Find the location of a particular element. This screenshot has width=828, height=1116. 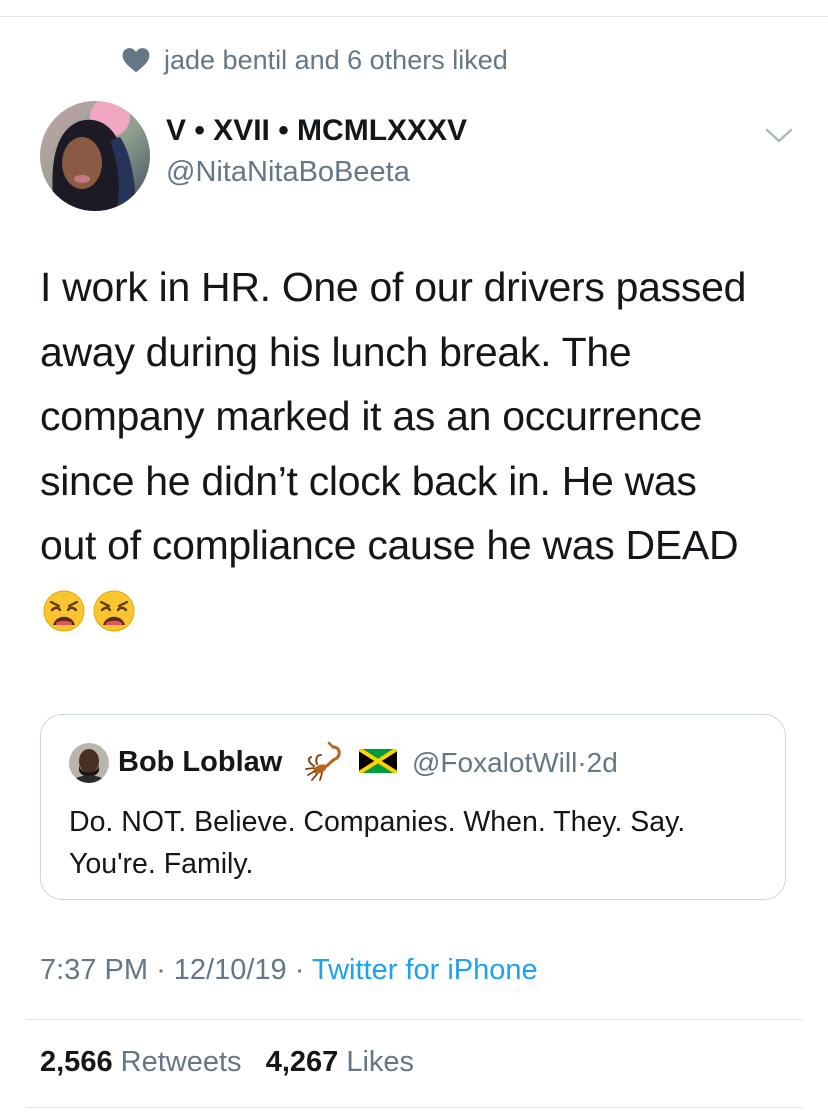

top-divider is located at coordinates (414, 16).